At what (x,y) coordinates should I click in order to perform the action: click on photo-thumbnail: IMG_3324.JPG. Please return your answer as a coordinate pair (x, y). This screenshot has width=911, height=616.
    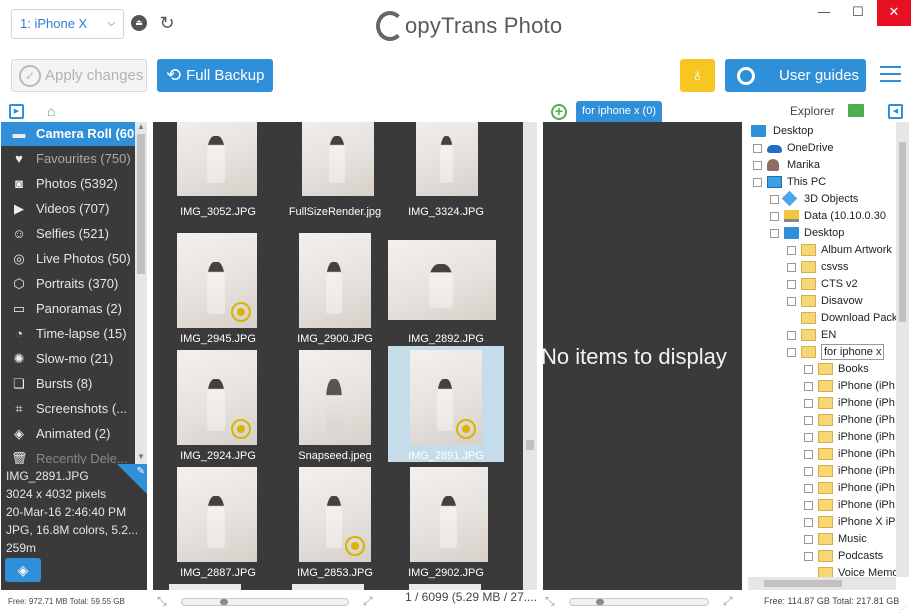
    Looking at the image, I should click on (446, 170).